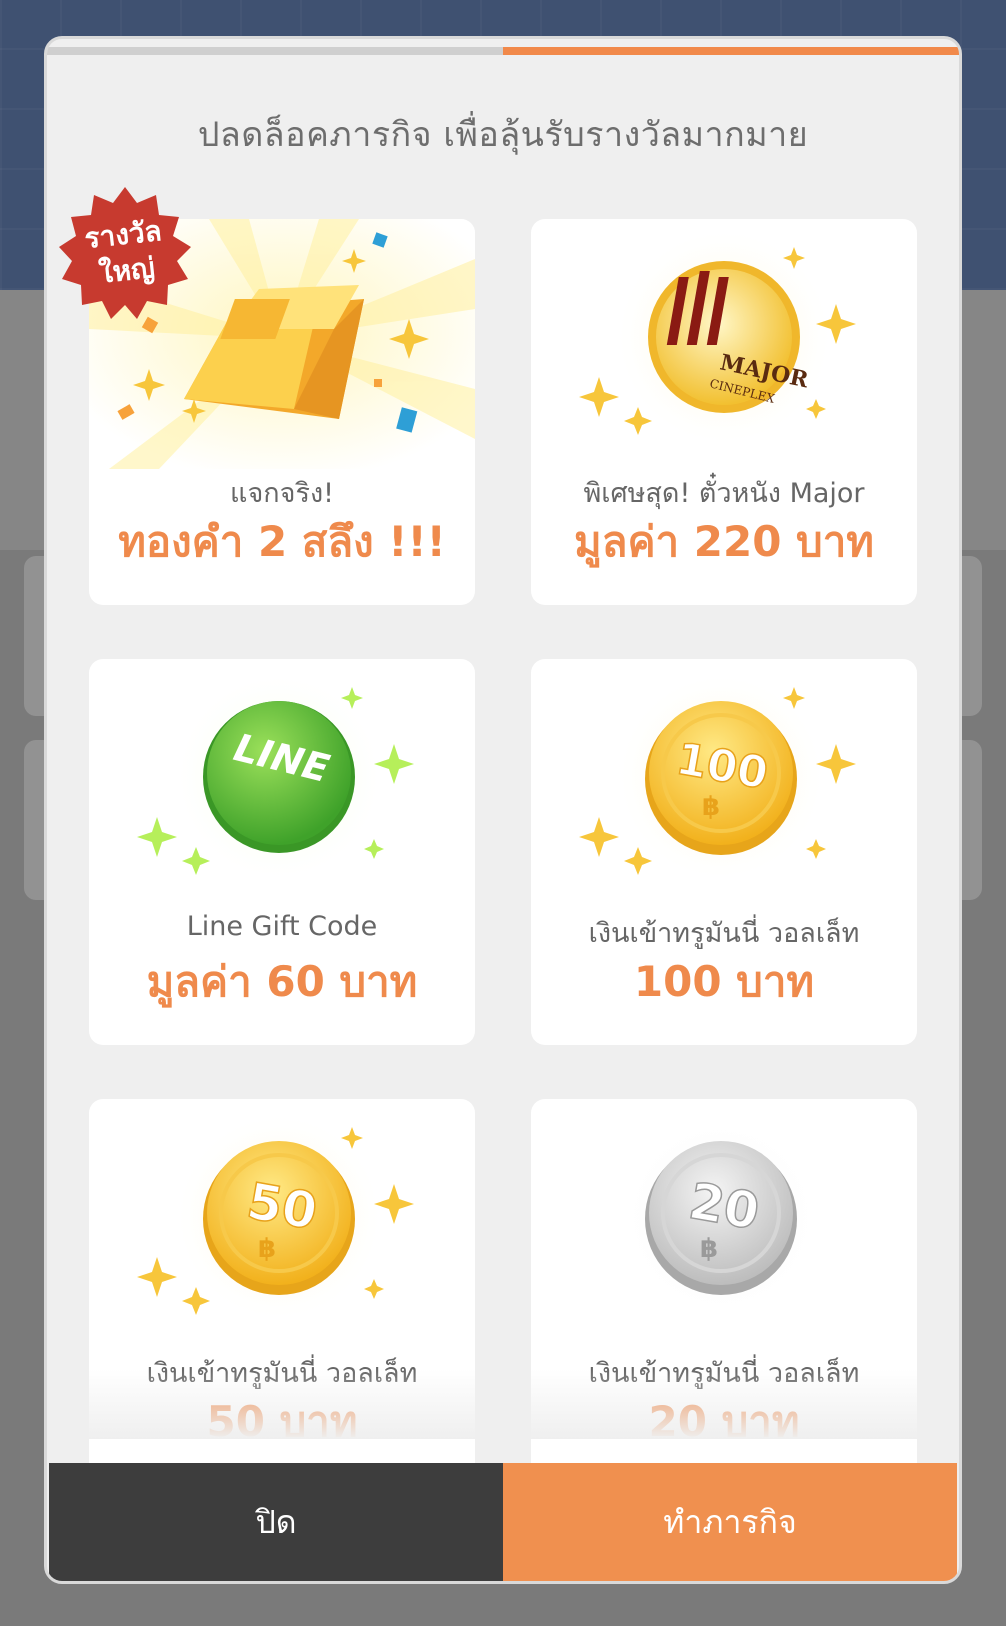  I want to click on card-subtitle: Line Gift Code, so click(282, 926).